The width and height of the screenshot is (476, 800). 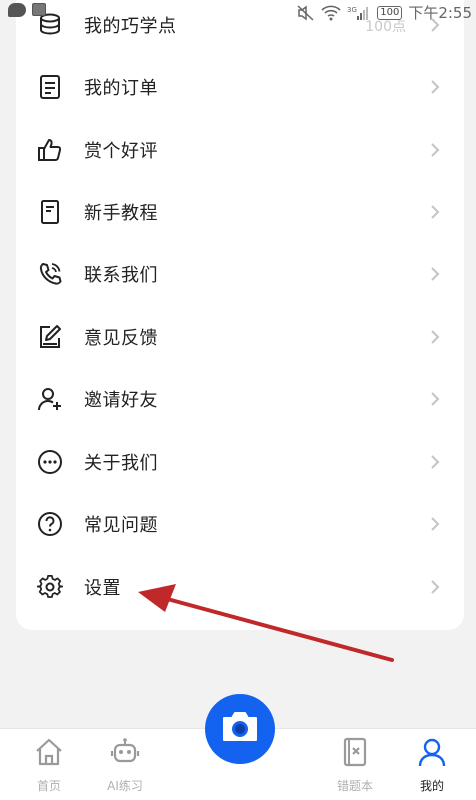 I want to click on menu-item-about-us: 关于我们, so click(x=240, y=462).